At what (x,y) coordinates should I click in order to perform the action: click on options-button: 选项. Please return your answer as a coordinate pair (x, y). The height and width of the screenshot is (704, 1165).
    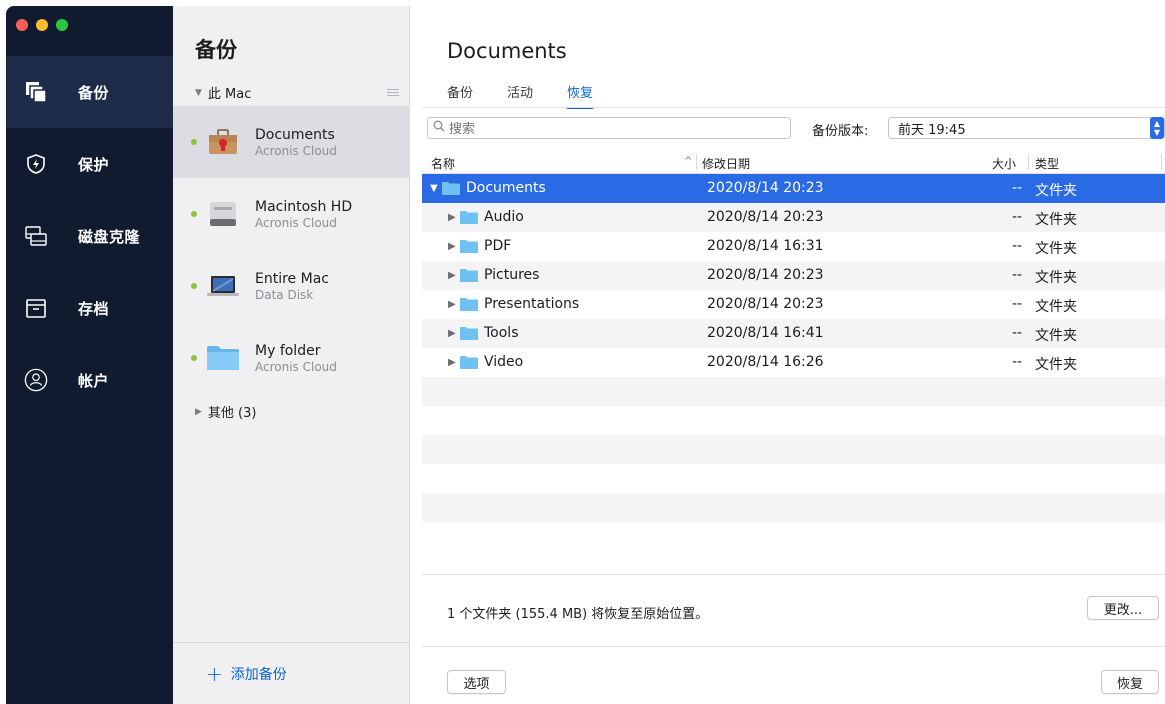
    Looking at the image, I should click on (476, 682).